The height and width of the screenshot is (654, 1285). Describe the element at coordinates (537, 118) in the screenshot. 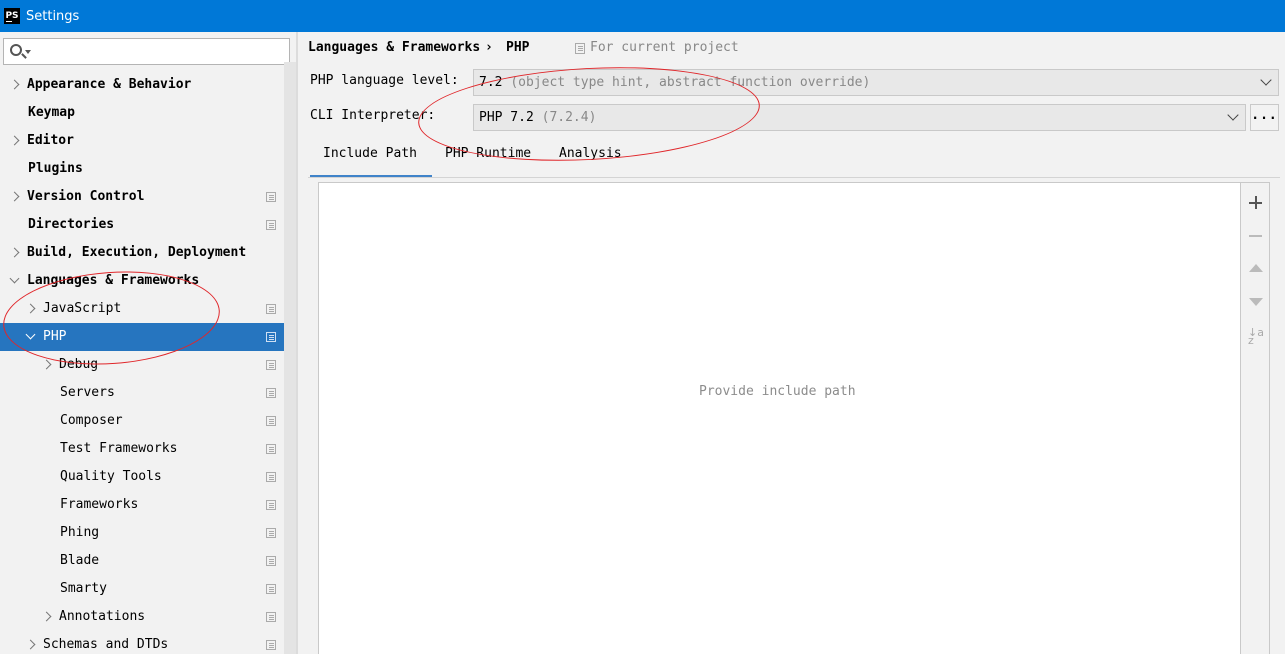

I see `cli-interpreter-value: PHP 7.2 (7.2.4)` at that location.